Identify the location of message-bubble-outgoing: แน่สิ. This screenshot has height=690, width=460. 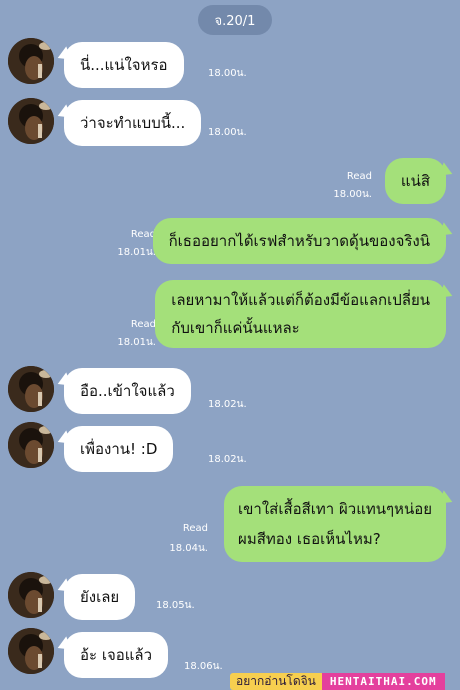
(415, 181).